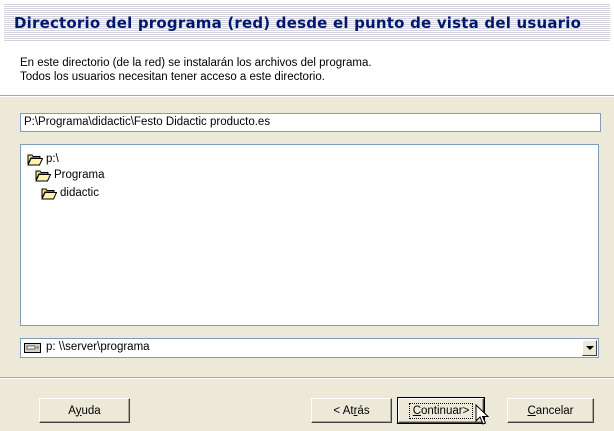 The image size is (614, 431). Describe the element at coordinates (307, 96) in the screenshot. I see `header-divider` at that location.